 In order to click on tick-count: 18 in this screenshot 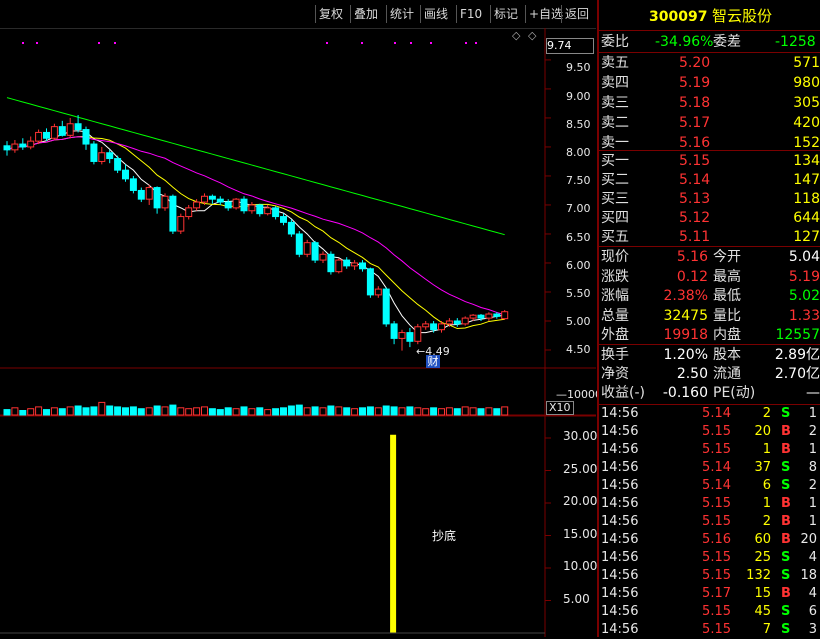, I will do `click(808, 575)`.